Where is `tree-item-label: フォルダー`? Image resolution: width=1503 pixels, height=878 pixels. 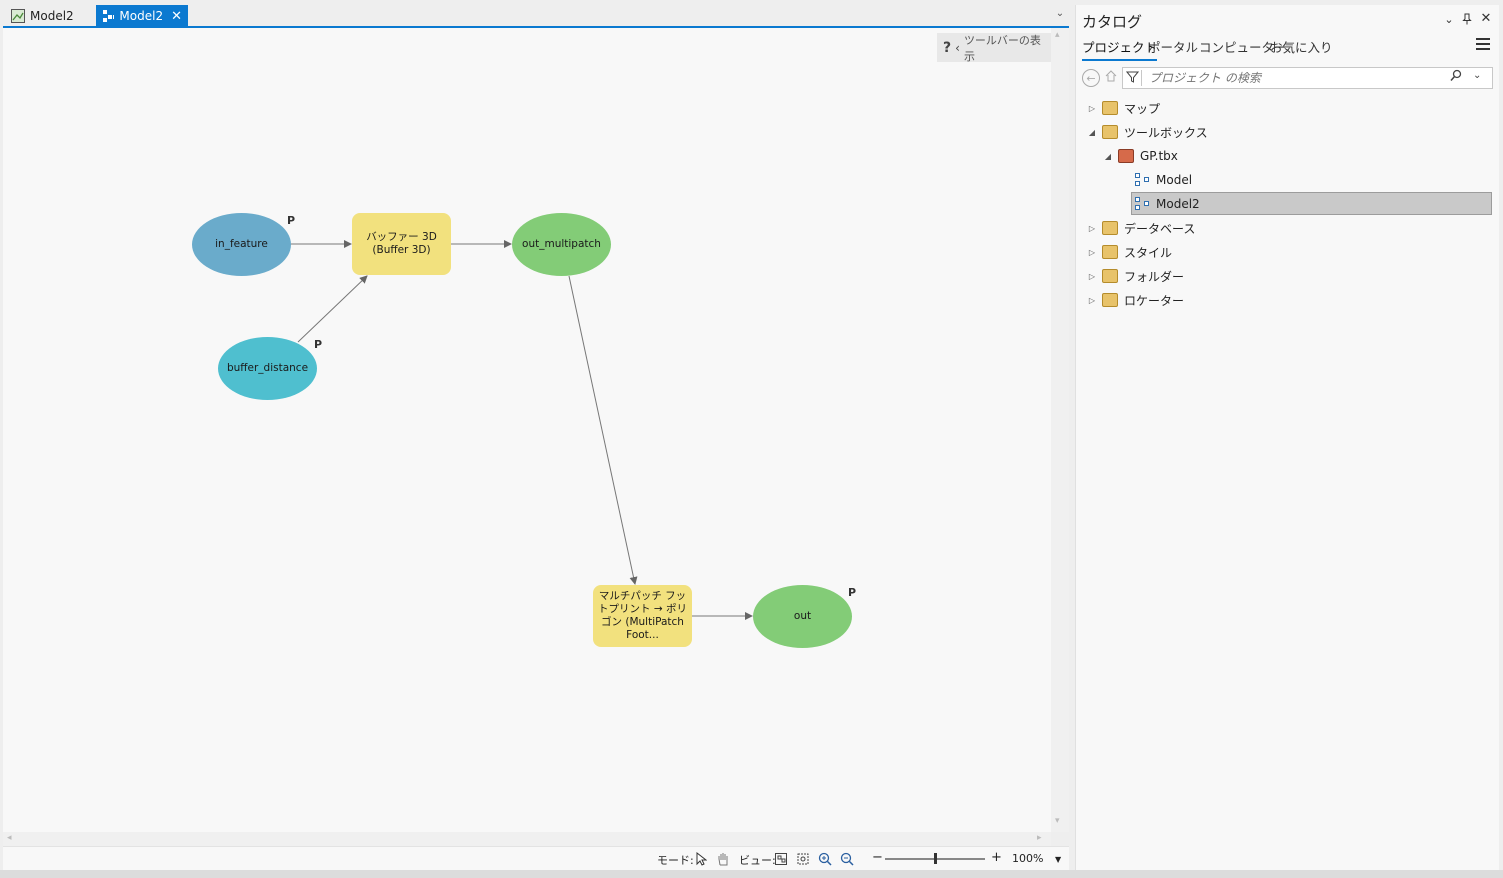
tree-item-label: フォルダー is located at coordinates (1154, 276).